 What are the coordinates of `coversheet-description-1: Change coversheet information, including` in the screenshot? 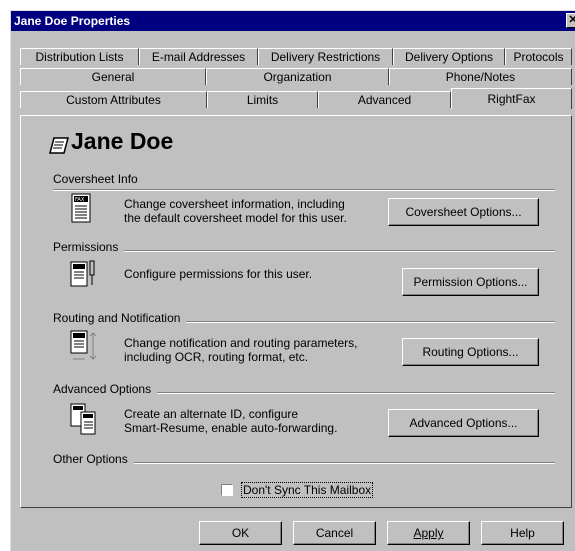 It's located at (234, 204).